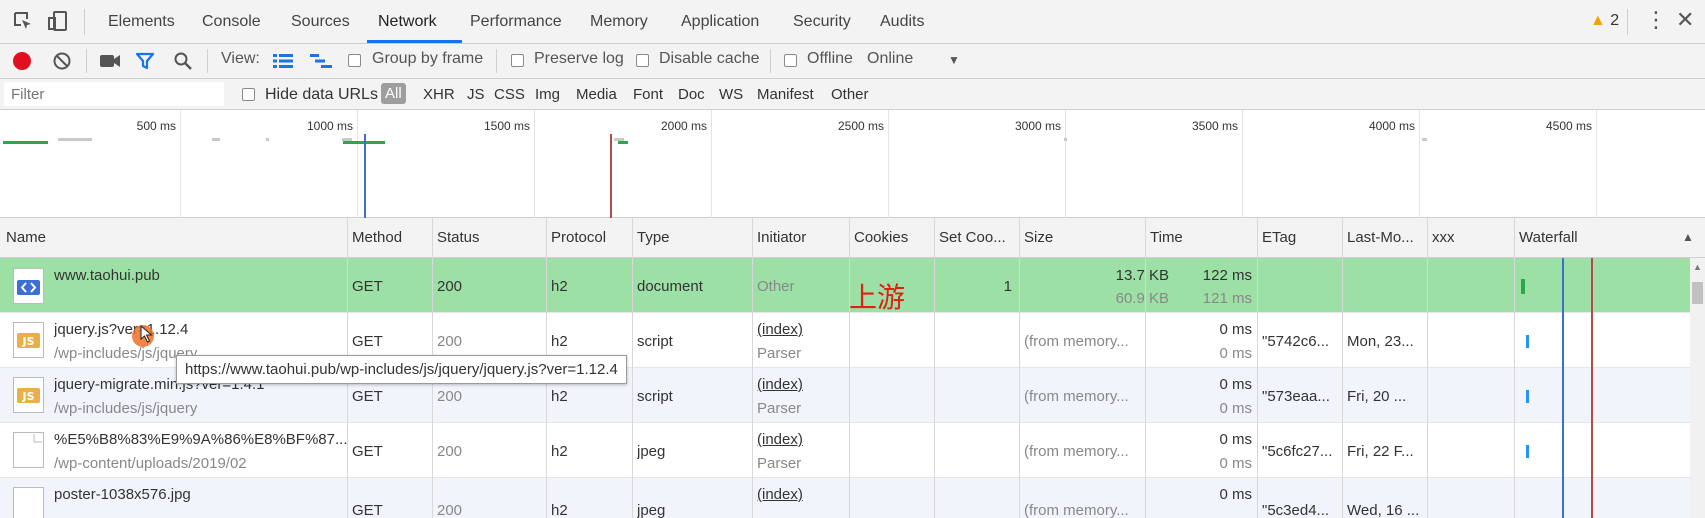 The height and width of the screenshot is (518, 1705). Describe the element at coordinates (23, 21) in the screenshot. I see `inspect-element-icon` at that location.